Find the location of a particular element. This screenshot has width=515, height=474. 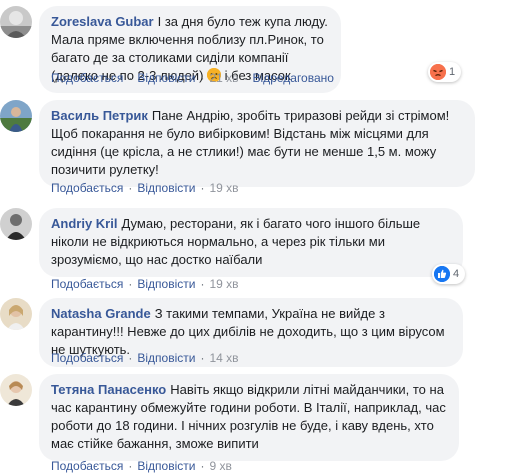

reaction-count: 1 is located at coordinates (452, 72).